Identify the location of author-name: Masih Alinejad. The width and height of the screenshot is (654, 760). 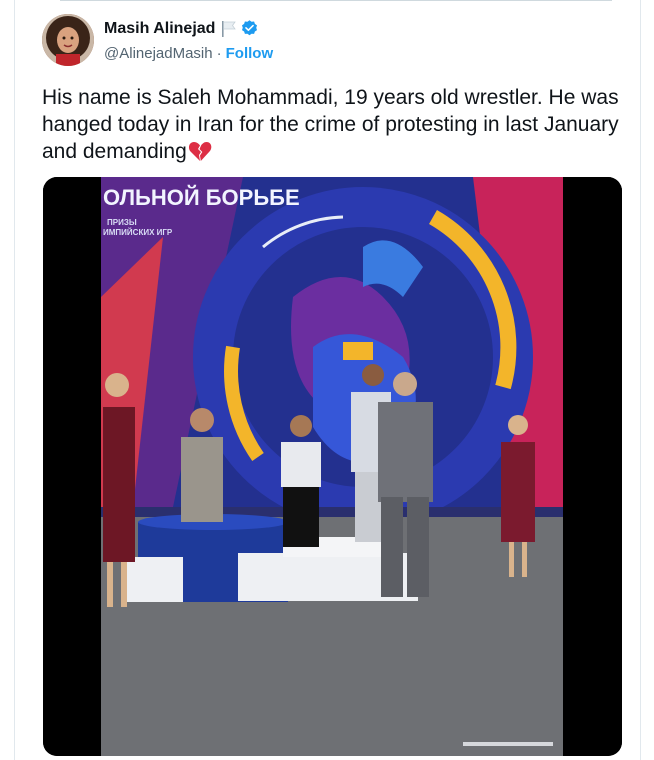
(159, 29).